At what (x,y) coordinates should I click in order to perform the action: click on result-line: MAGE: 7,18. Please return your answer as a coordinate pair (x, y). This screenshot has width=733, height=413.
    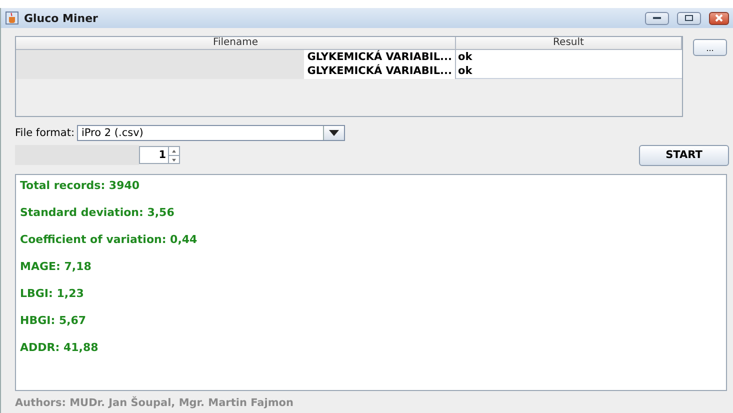
    Looking at the image, I should click on (56, 266).